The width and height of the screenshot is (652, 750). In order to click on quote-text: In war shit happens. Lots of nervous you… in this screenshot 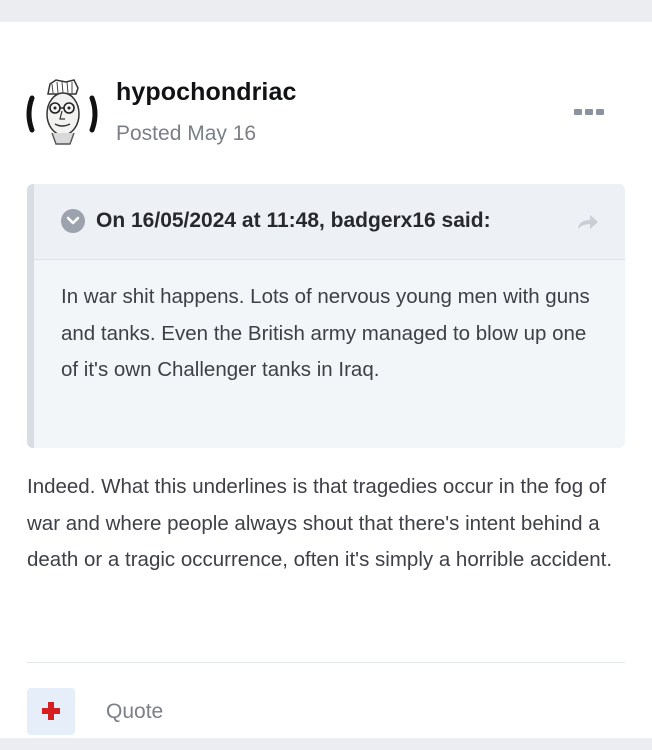, I will do `click(325, 333)`.